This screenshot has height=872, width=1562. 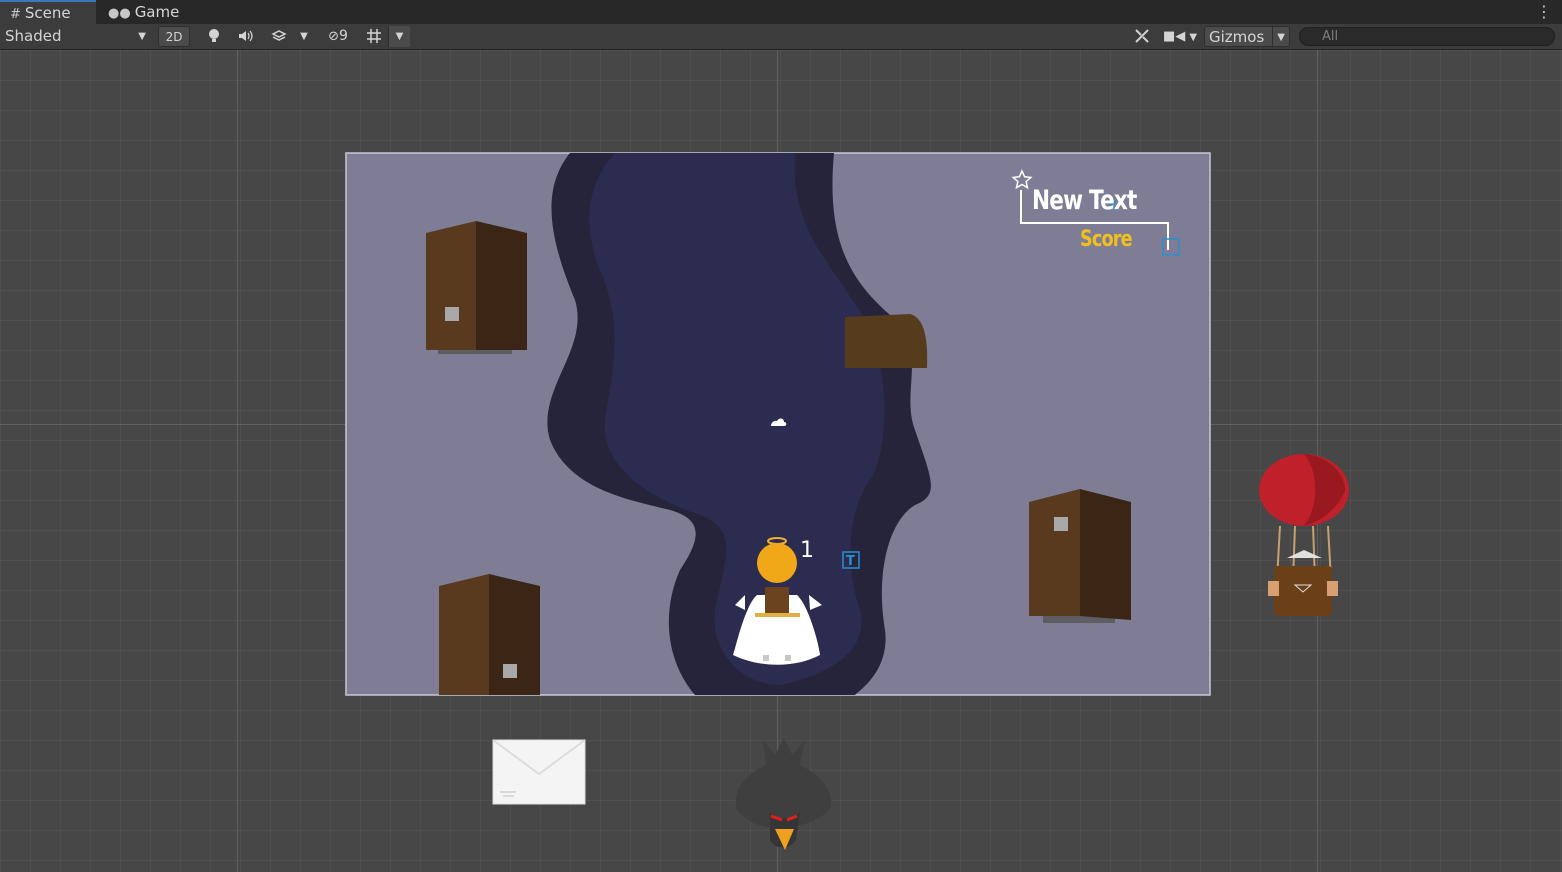 I want to click on shading-mode-dropdown: Shaded ▼, so click(x=76, y=36).